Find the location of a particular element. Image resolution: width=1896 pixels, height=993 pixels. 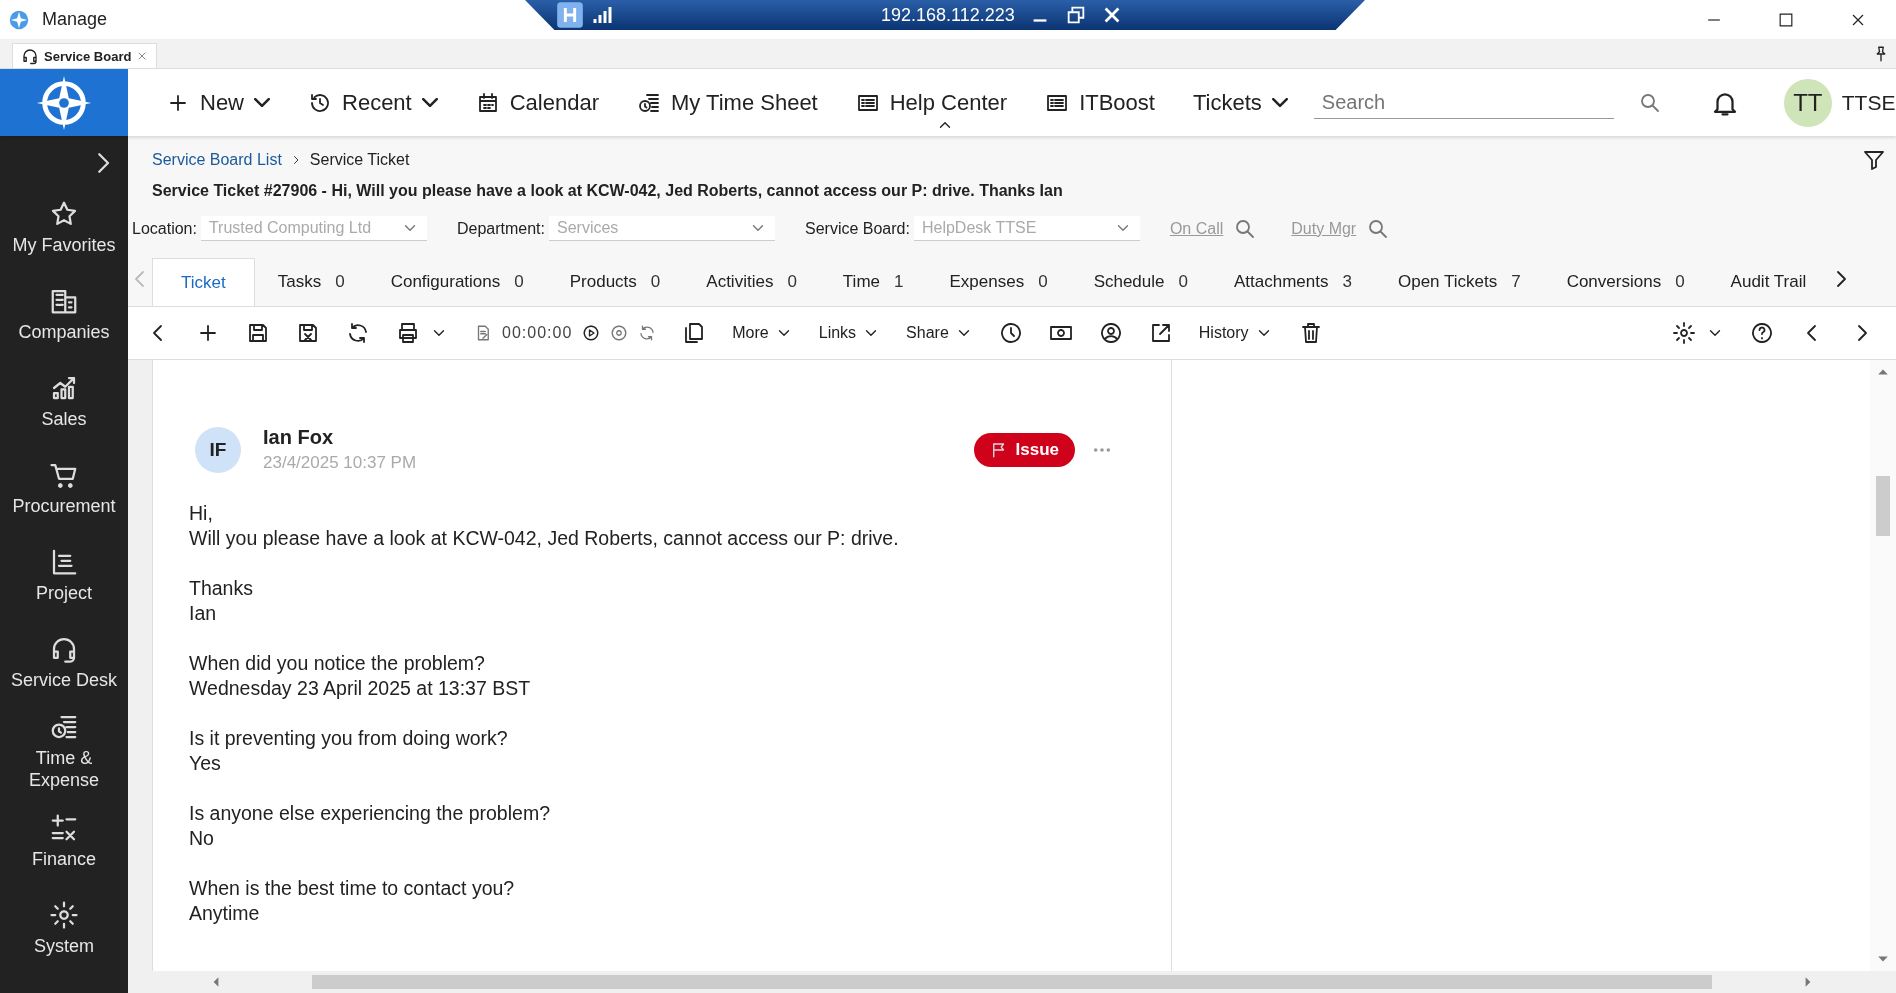

sidebar-item: Project is located at coordinates (64, 575).